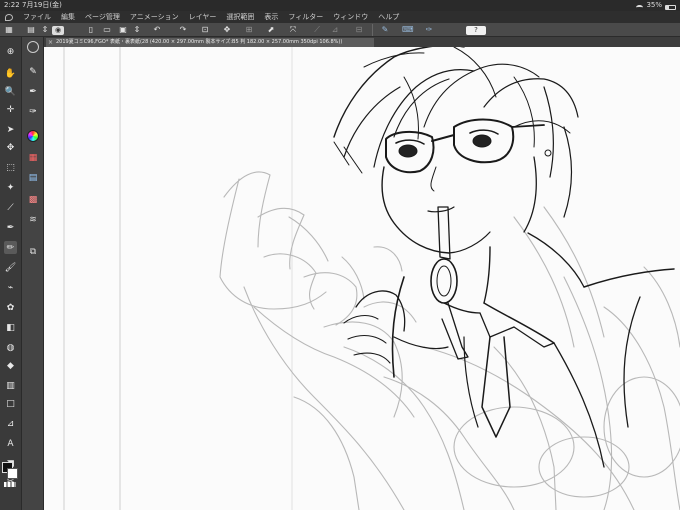  What do you see at coordinates (271, 17) in the screenshot?
I see `menu-view: 表示` at bounding box center [271, 17].